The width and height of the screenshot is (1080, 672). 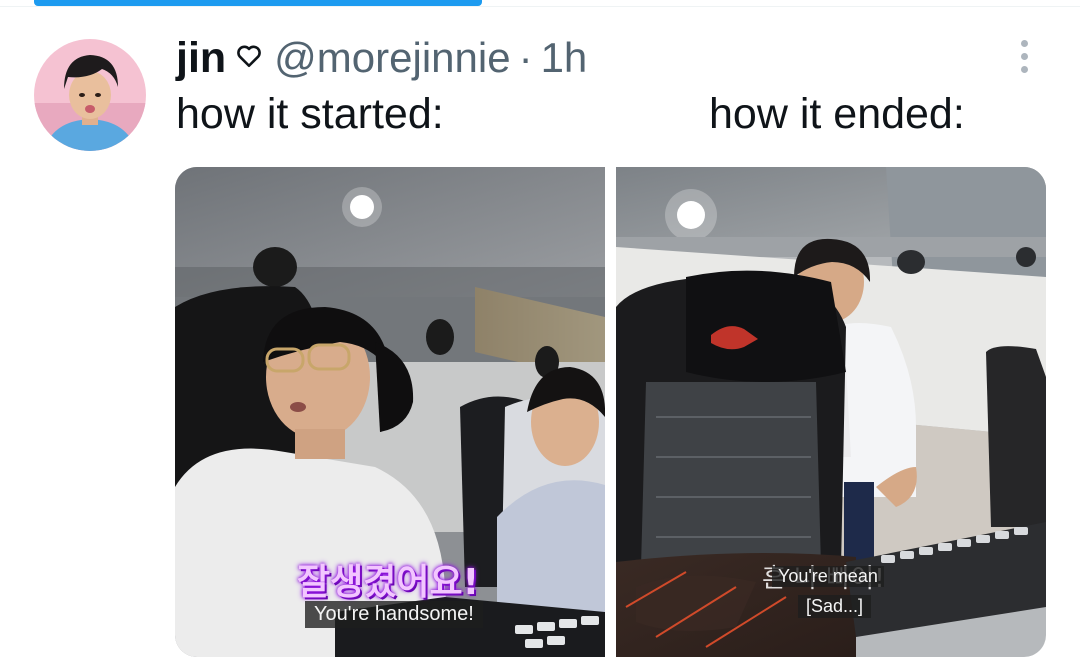 What do you see at coordinates (392, 58) in the screenshot?
I see `user-handle: @morejinnie` at bounding box center [392, 58].